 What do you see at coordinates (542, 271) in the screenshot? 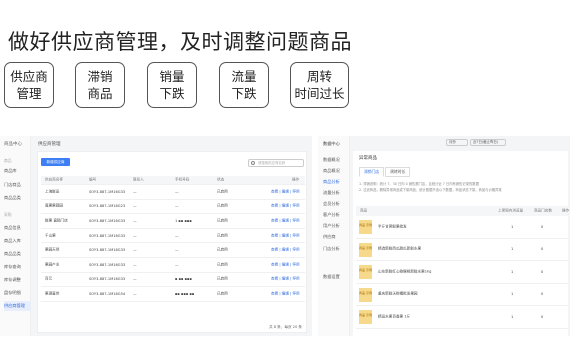
I see `cell-stores: 0` at bounding box center [542, 271].